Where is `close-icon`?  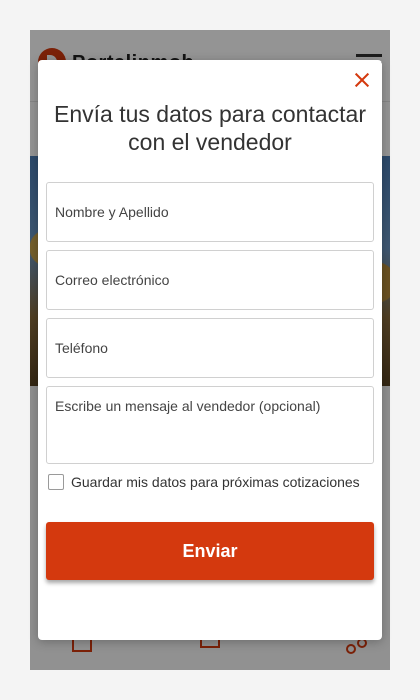 close-icon is located at coordinates (362, 80).